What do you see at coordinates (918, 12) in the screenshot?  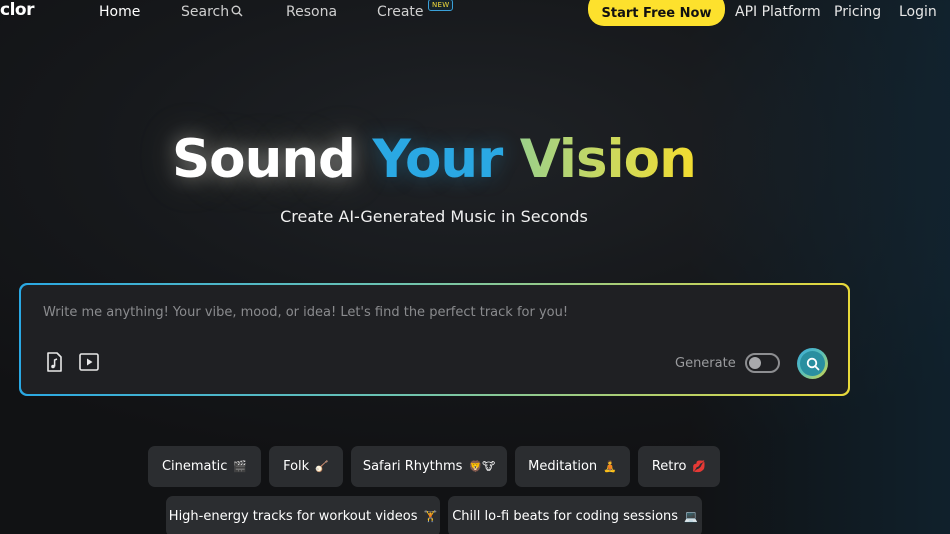 I see `nav-login: Login` at bounding box center [918, 12].